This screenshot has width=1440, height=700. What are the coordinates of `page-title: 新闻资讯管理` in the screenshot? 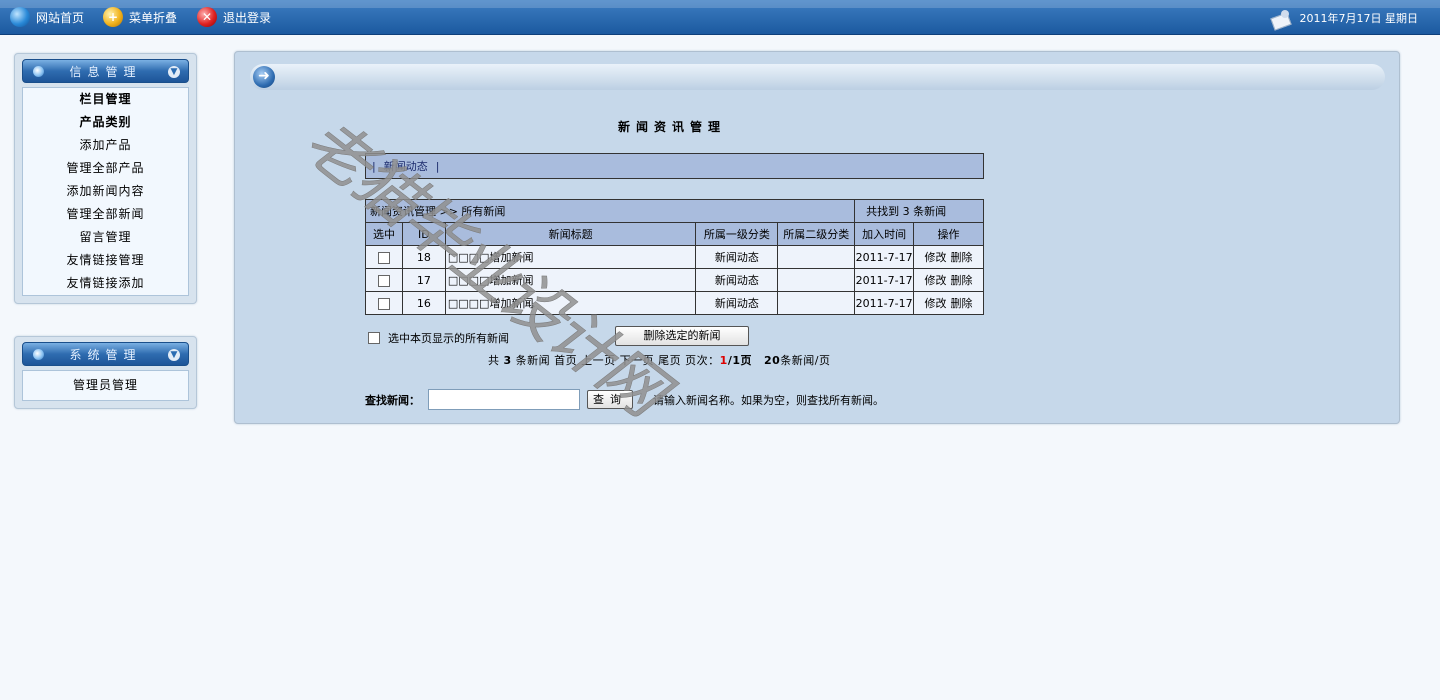 It's located at (672, 127).